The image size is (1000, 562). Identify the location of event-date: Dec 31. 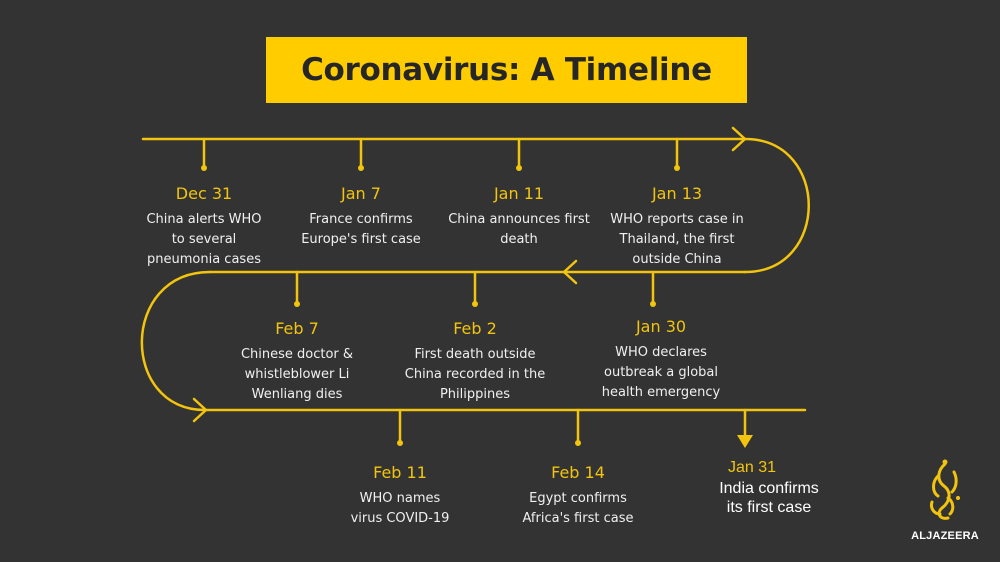
(204, 193).